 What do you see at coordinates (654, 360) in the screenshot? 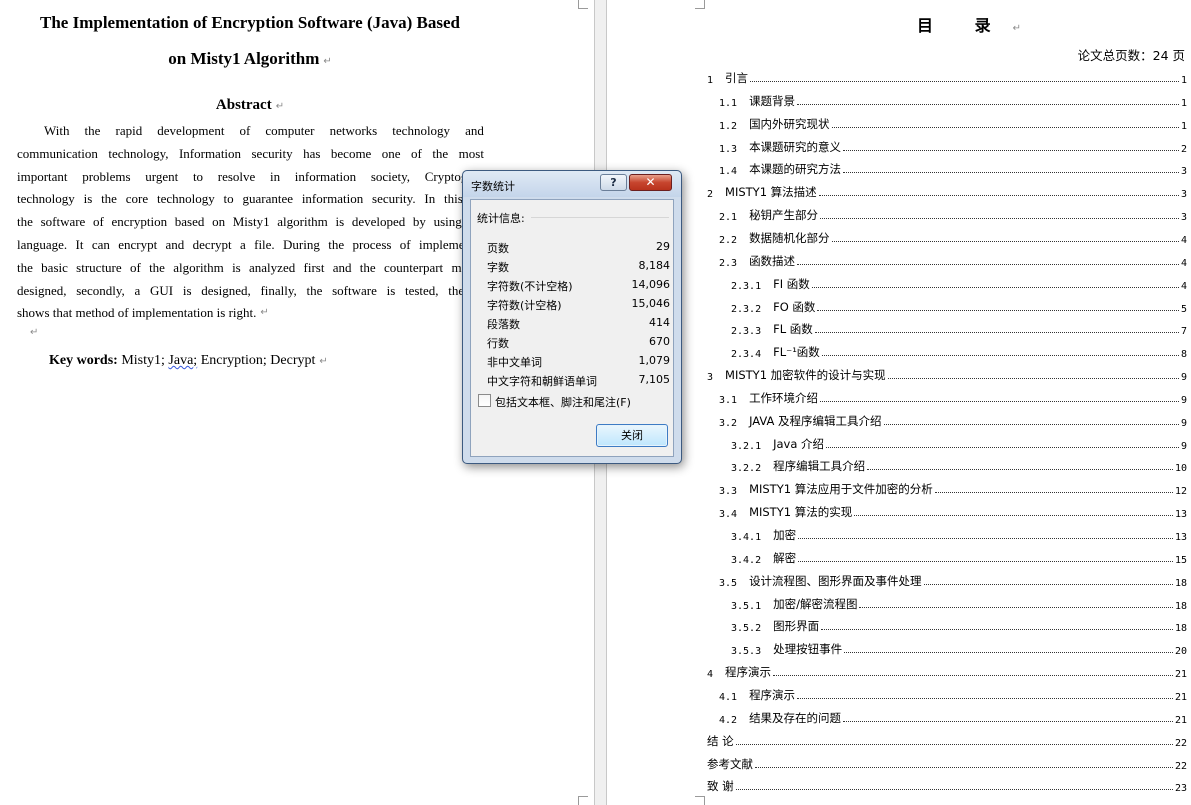
I see `stat-value: 1,079` at bounding box center [654, 360].